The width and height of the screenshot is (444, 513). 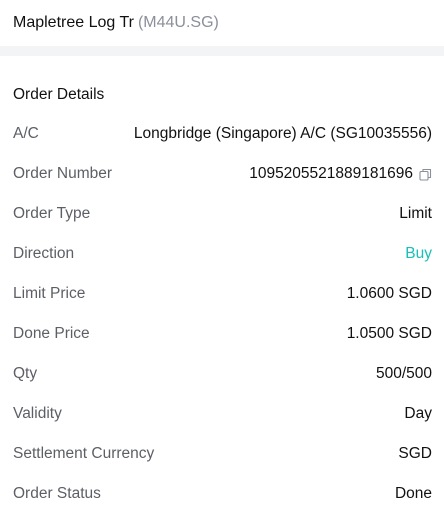 What do you see at coordinates (49, 293) in the screenshot?
I see `row-label: Limit Price` at bounding box center [49, 293].